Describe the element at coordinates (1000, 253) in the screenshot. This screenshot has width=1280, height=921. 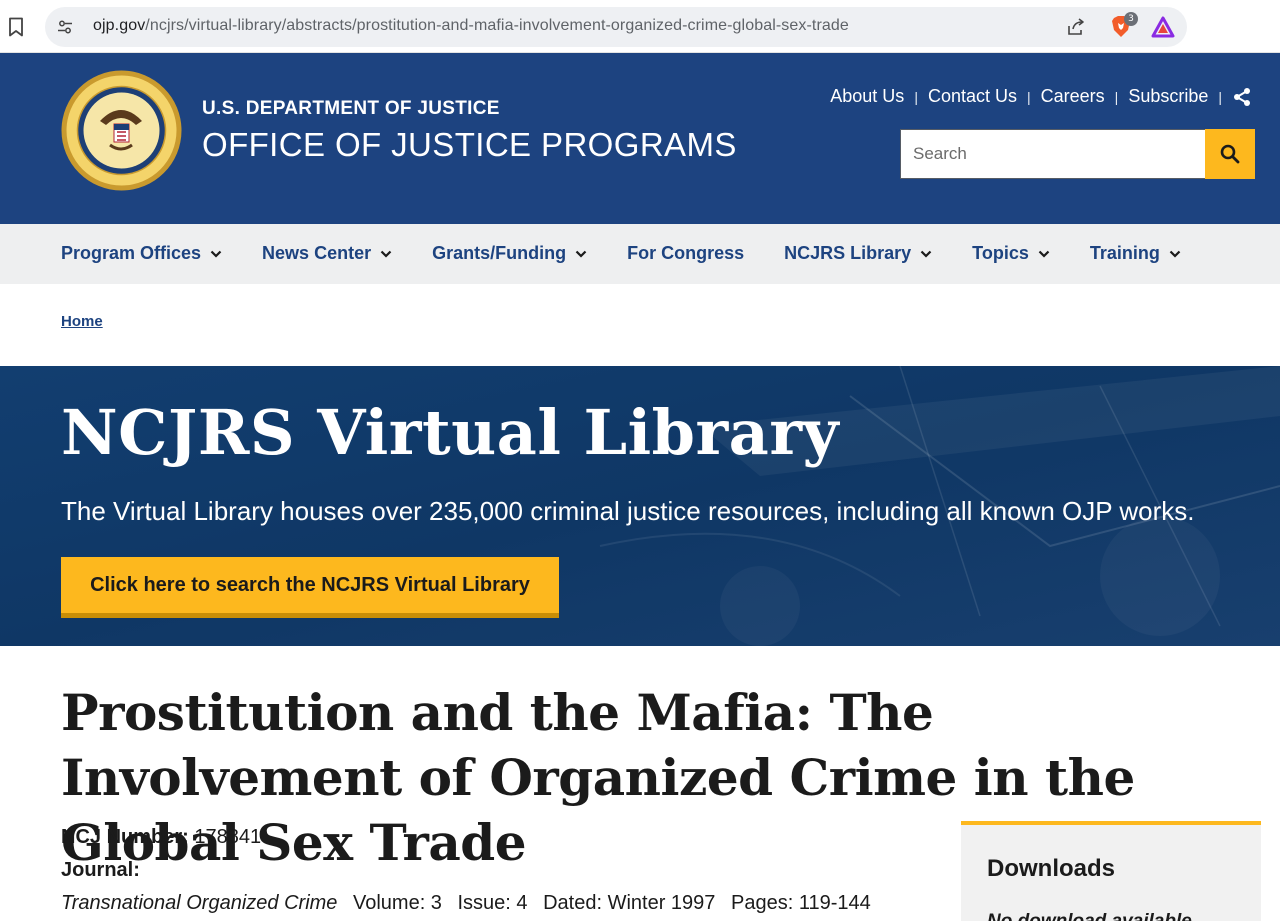
I see `nav-item-label: Topics` at that location.